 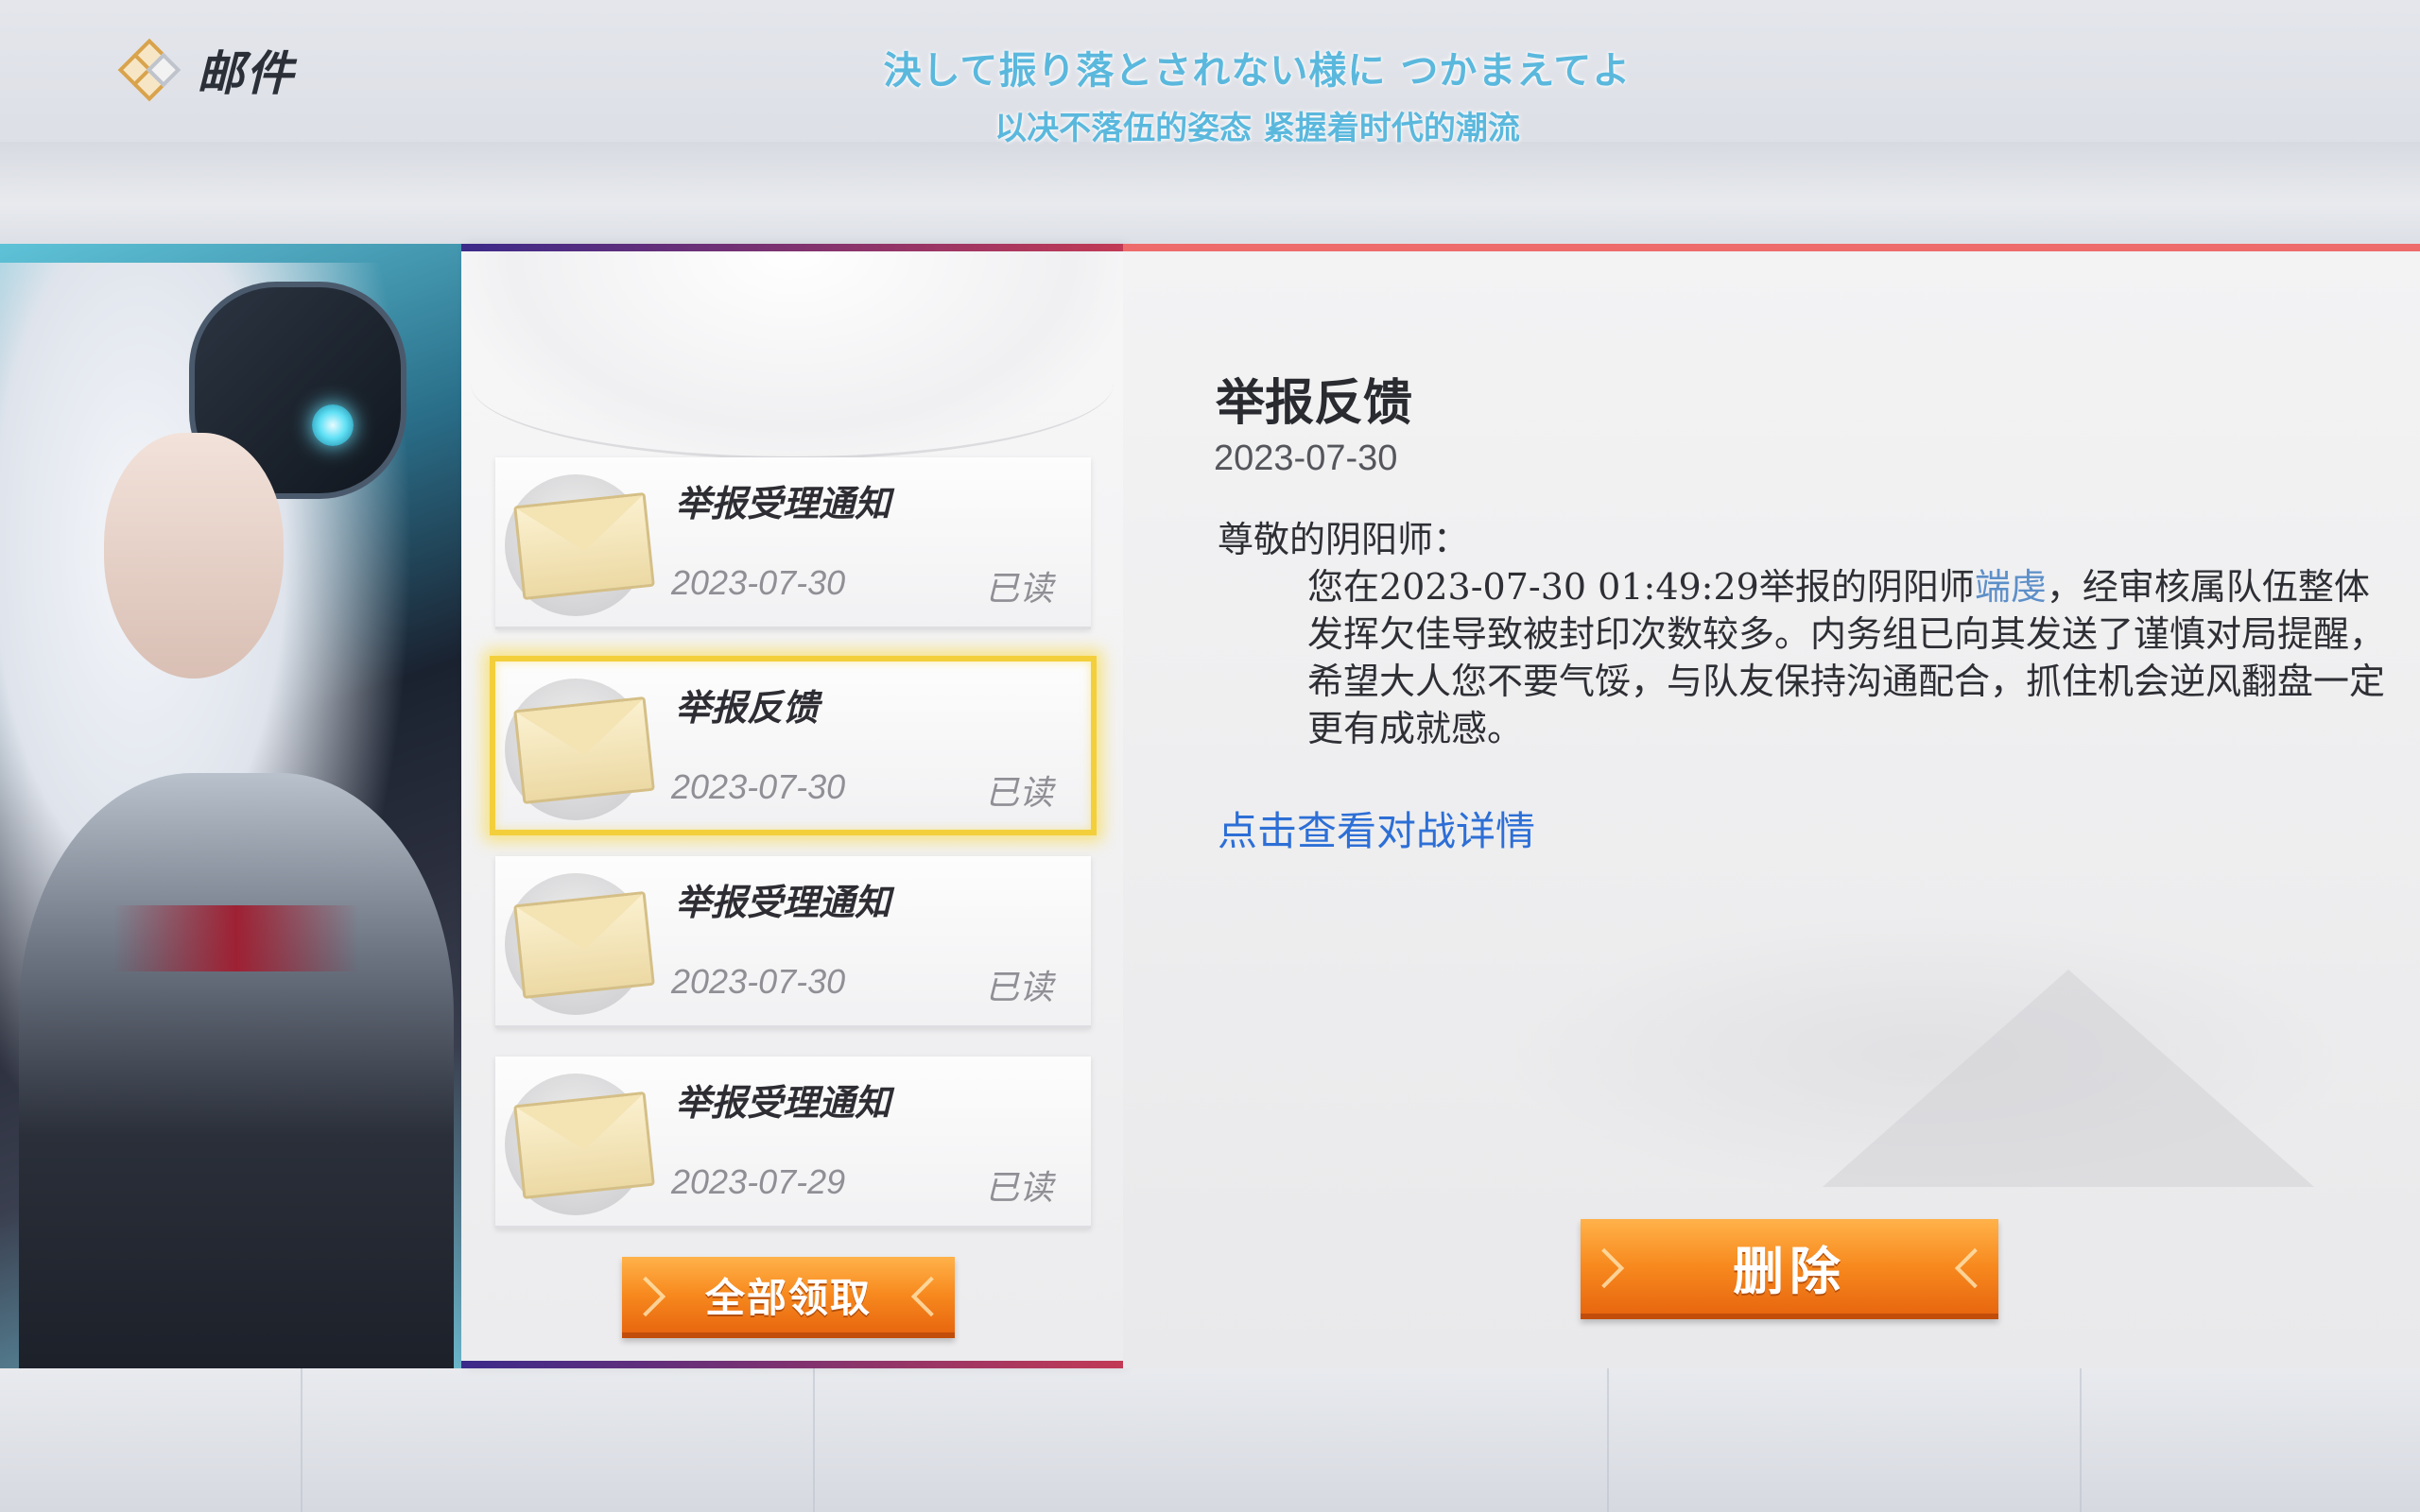 What do you see at coordinates (333, 425) in the screenshot?
I see `character-orb` at bounding box center [333, 425].